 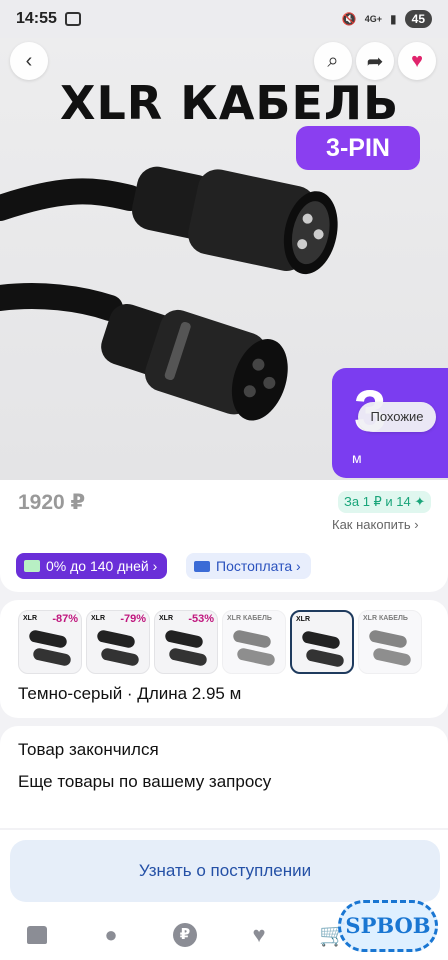 I want to click on installment-chip: 0% до 140 дней ›, so click(x=92, y=566).